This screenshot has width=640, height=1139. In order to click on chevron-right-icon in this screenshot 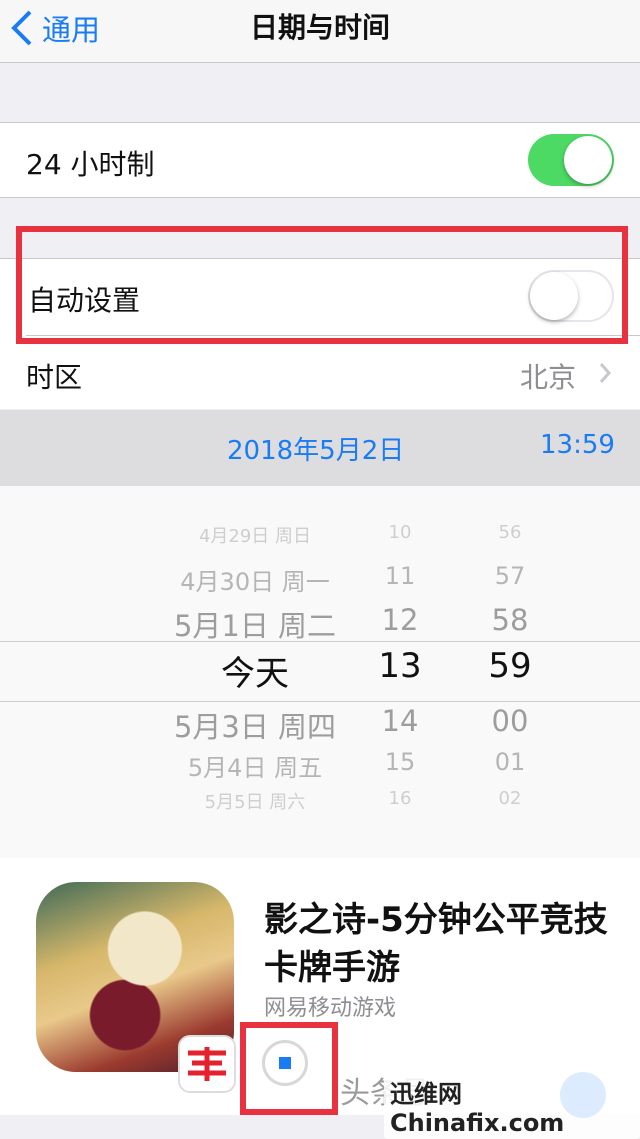, I will do `click(605, 373)`.